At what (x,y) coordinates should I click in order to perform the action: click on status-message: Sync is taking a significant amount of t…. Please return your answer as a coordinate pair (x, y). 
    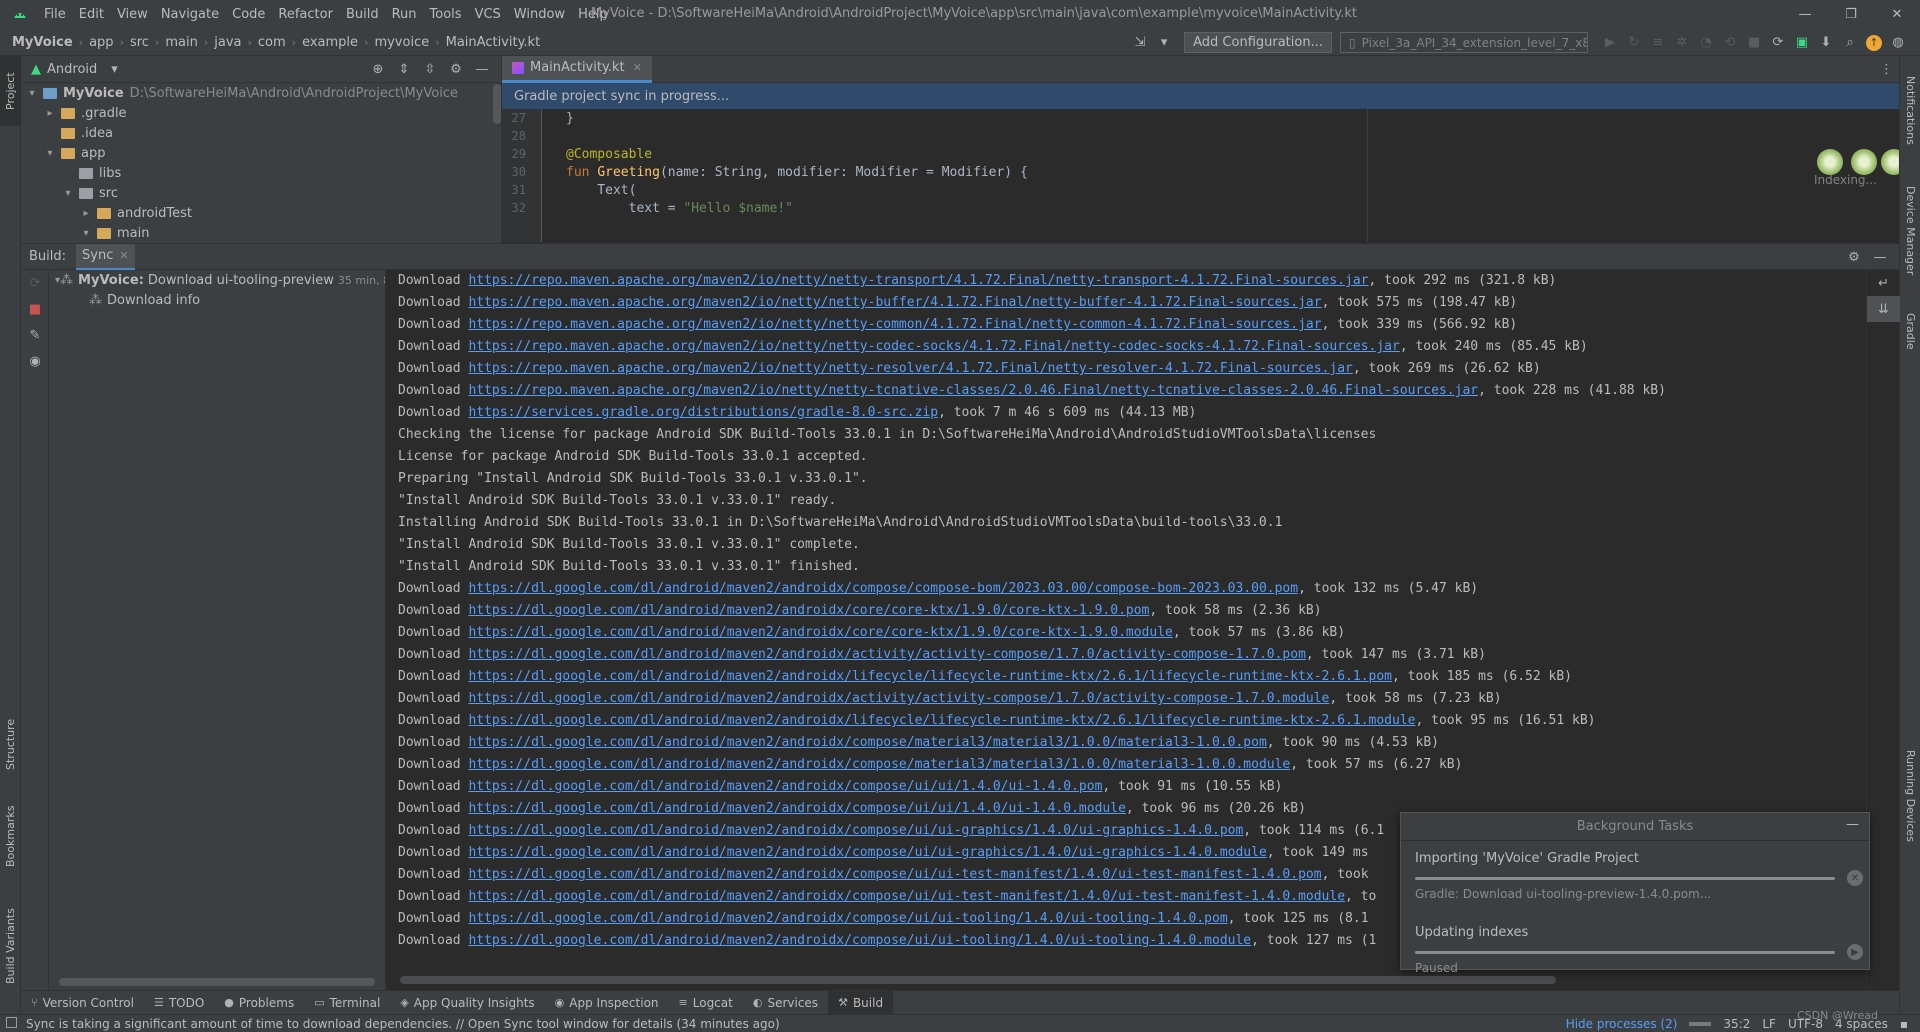
    Looking at the image, I should click on (403, 1023).